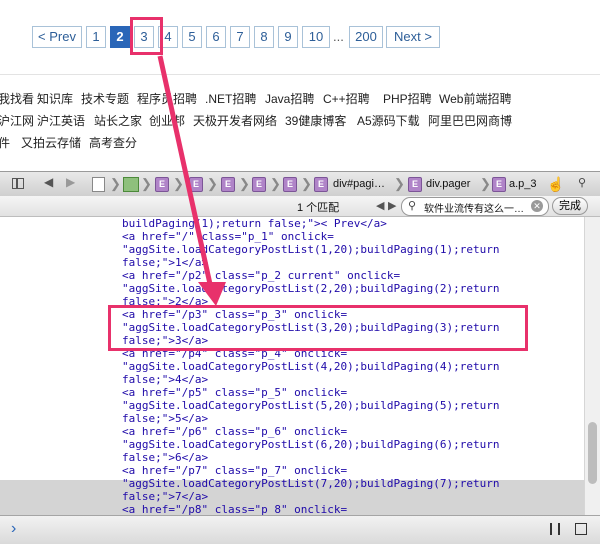 The height and width of the screenshot is (544, 600). I want to click on annotation-arrow, so click(191, 180).